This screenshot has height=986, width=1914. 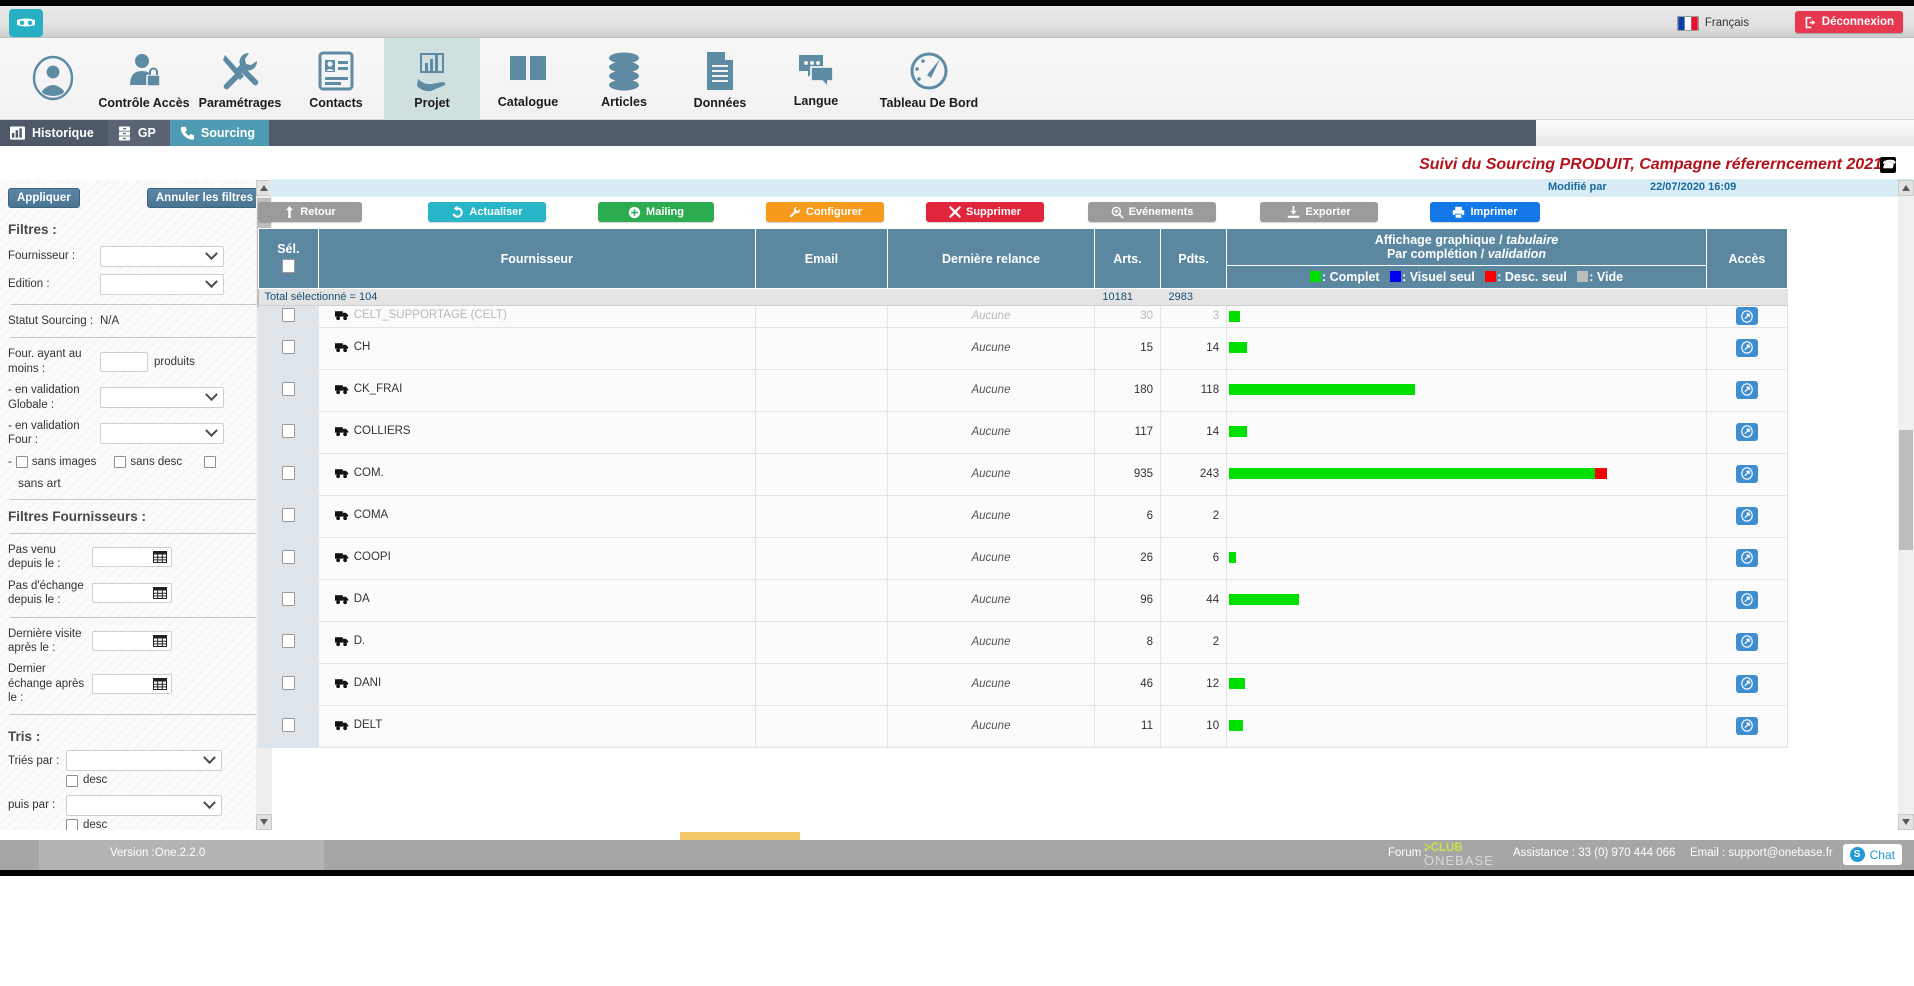 What do you see at coordinates (1872, 854) in the screenshot?
I see `chat-button: S Chat` at bounding box center [1872, 854].